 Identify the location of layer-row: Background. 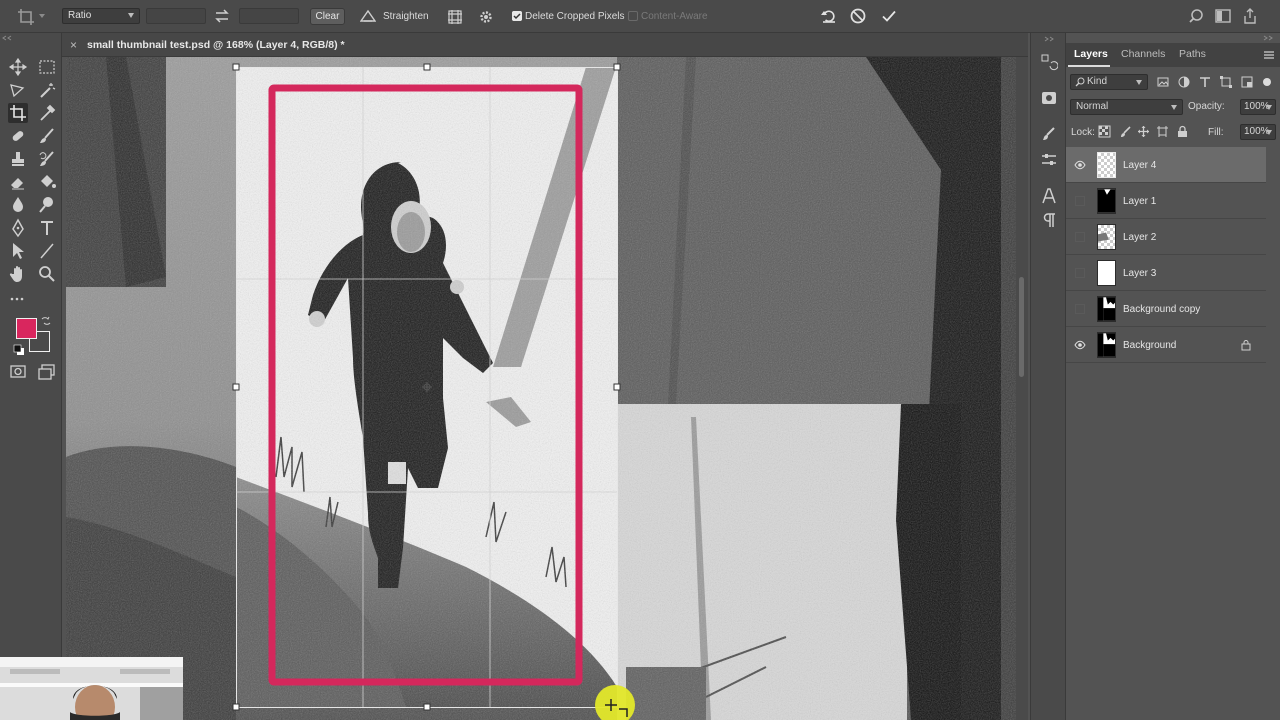
(1166, 345).